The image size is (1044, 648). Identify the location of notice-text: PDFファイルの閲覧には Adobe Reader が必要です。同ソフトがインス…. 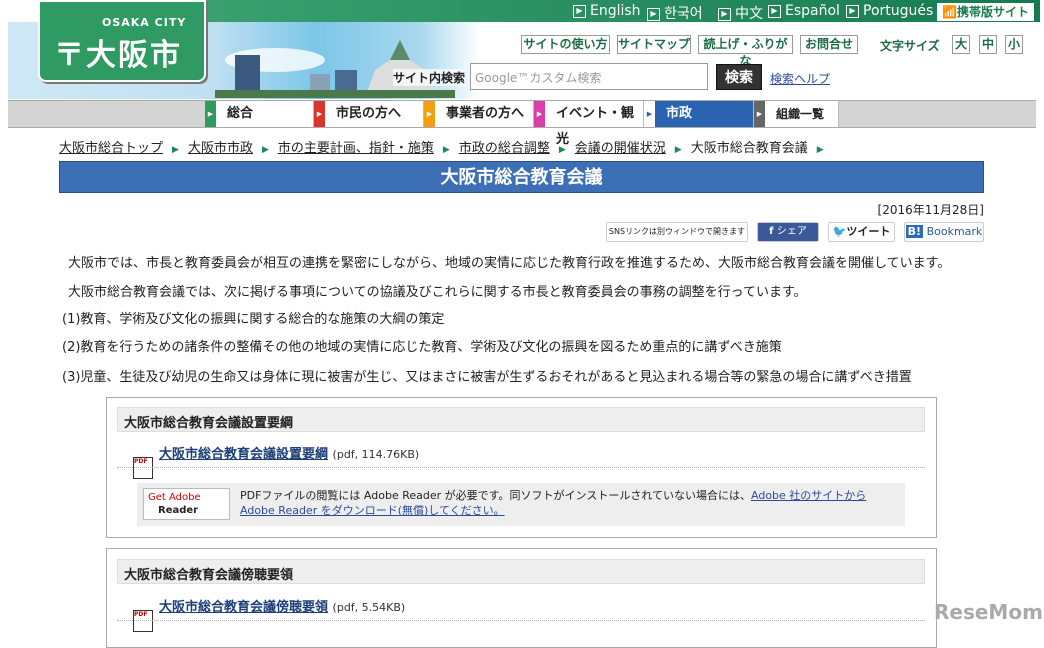
(495, 495).